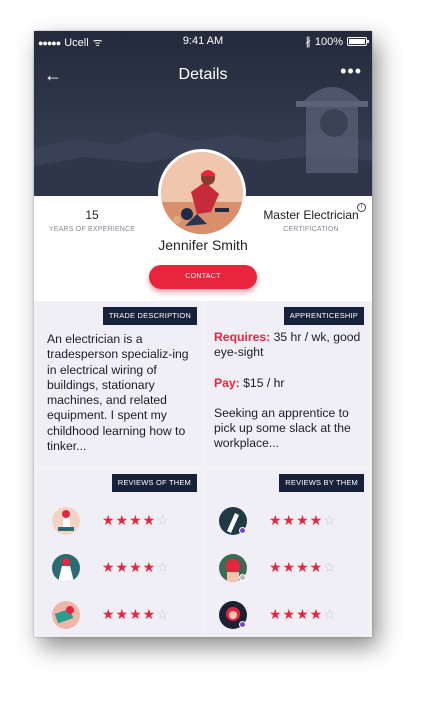  I want to click on certification-value: Master Electrician, so click(311, 215).